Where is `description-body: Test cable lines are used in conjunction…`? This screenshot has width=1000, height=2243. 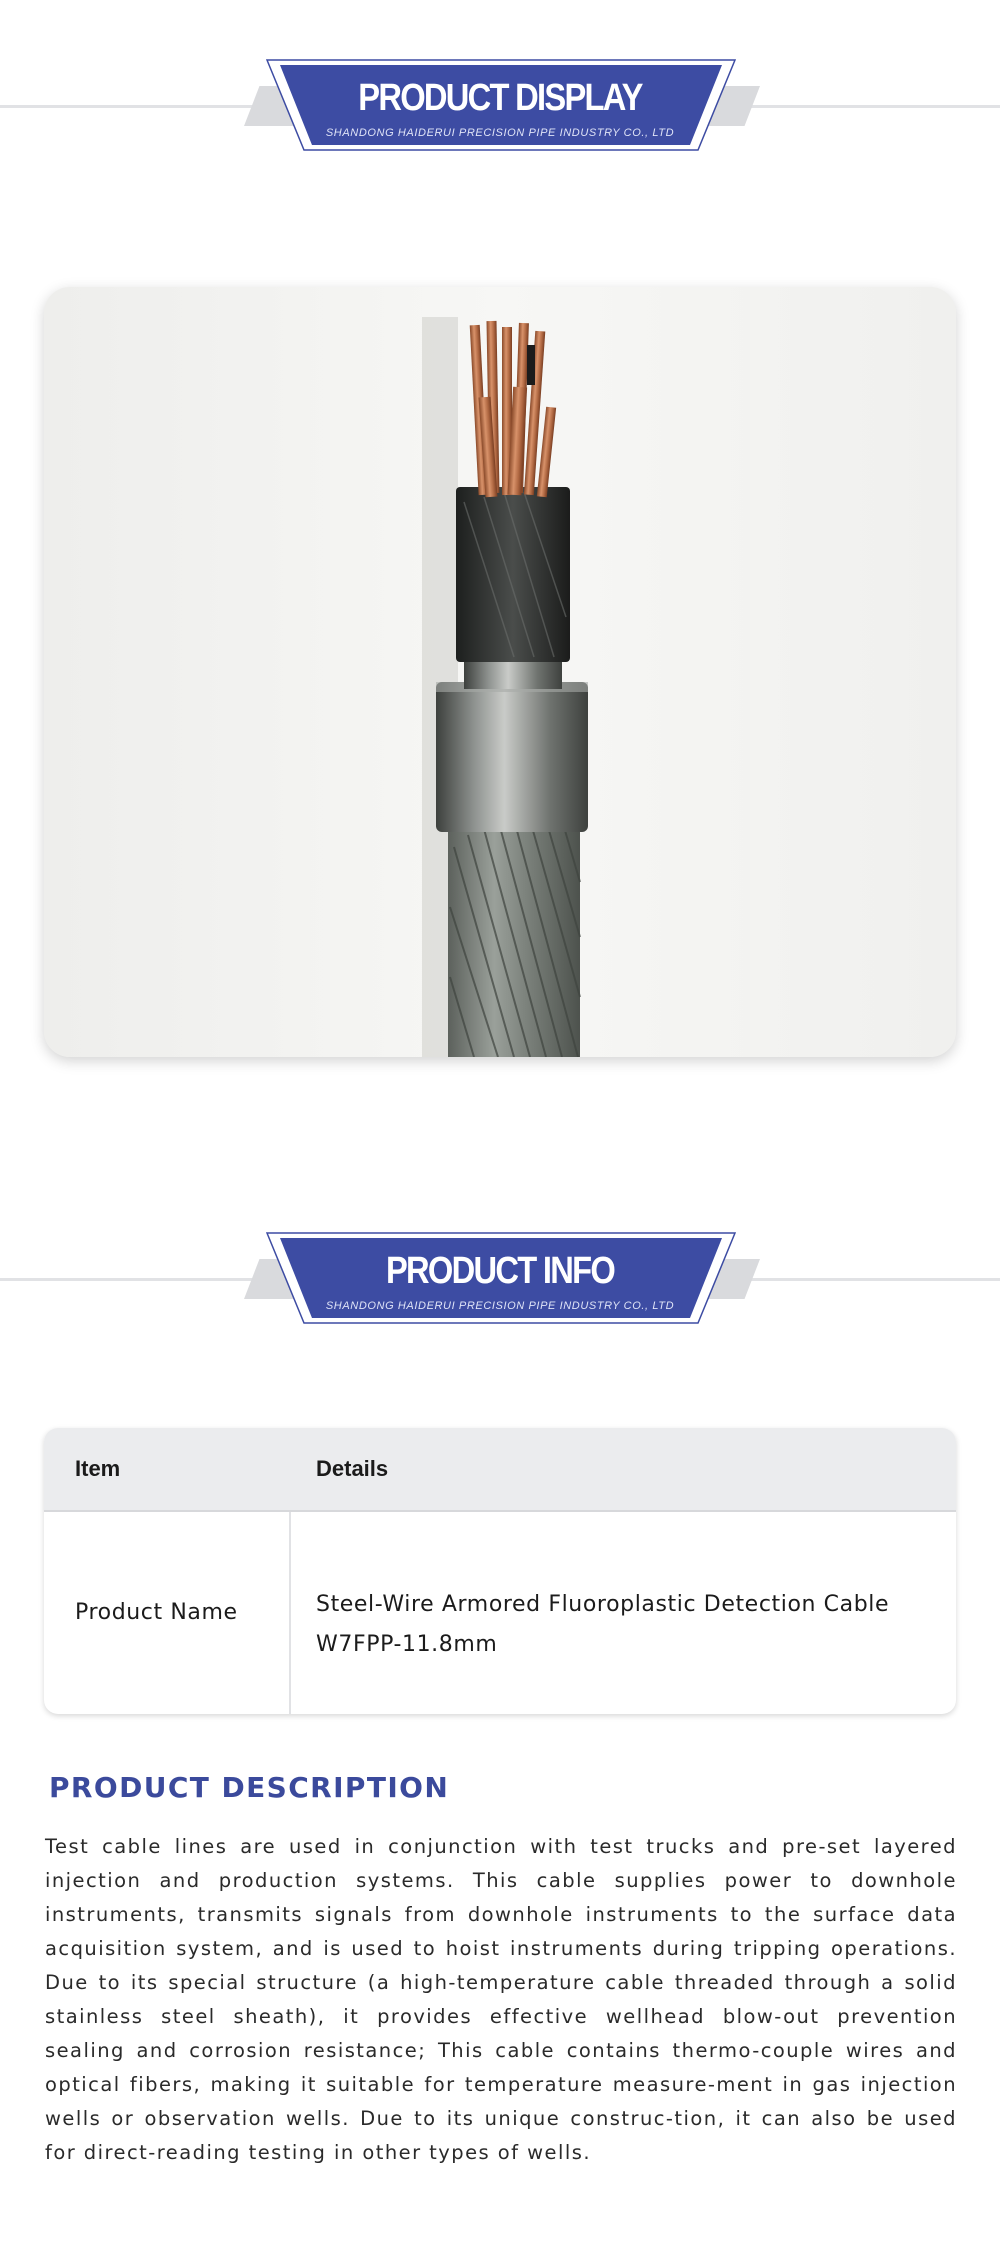
description-body: Test cable lines are used in conjunction… is located at coordinates (501, 1999).